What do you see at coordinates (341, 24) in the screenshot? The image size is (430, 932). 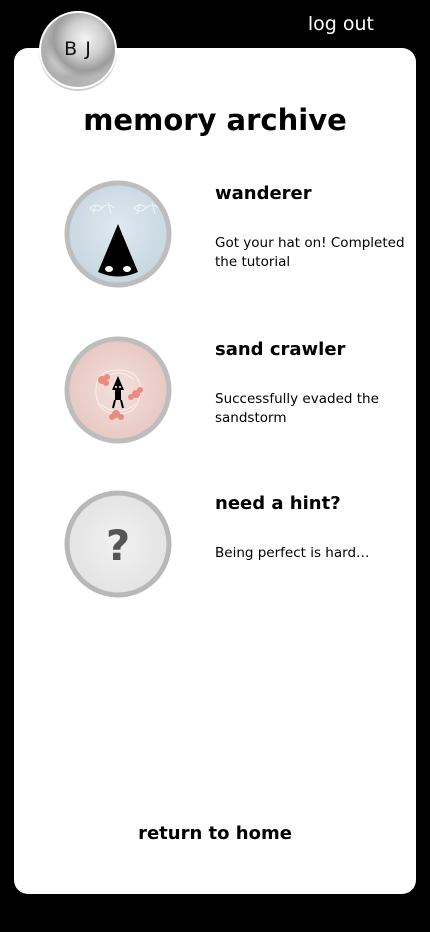 I see `logout-button: log out` at bounding box center [341, 24].